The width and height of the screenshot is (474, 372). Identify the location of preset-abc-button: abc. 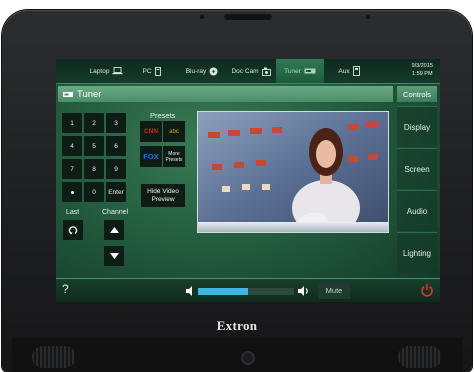
(174, 131).